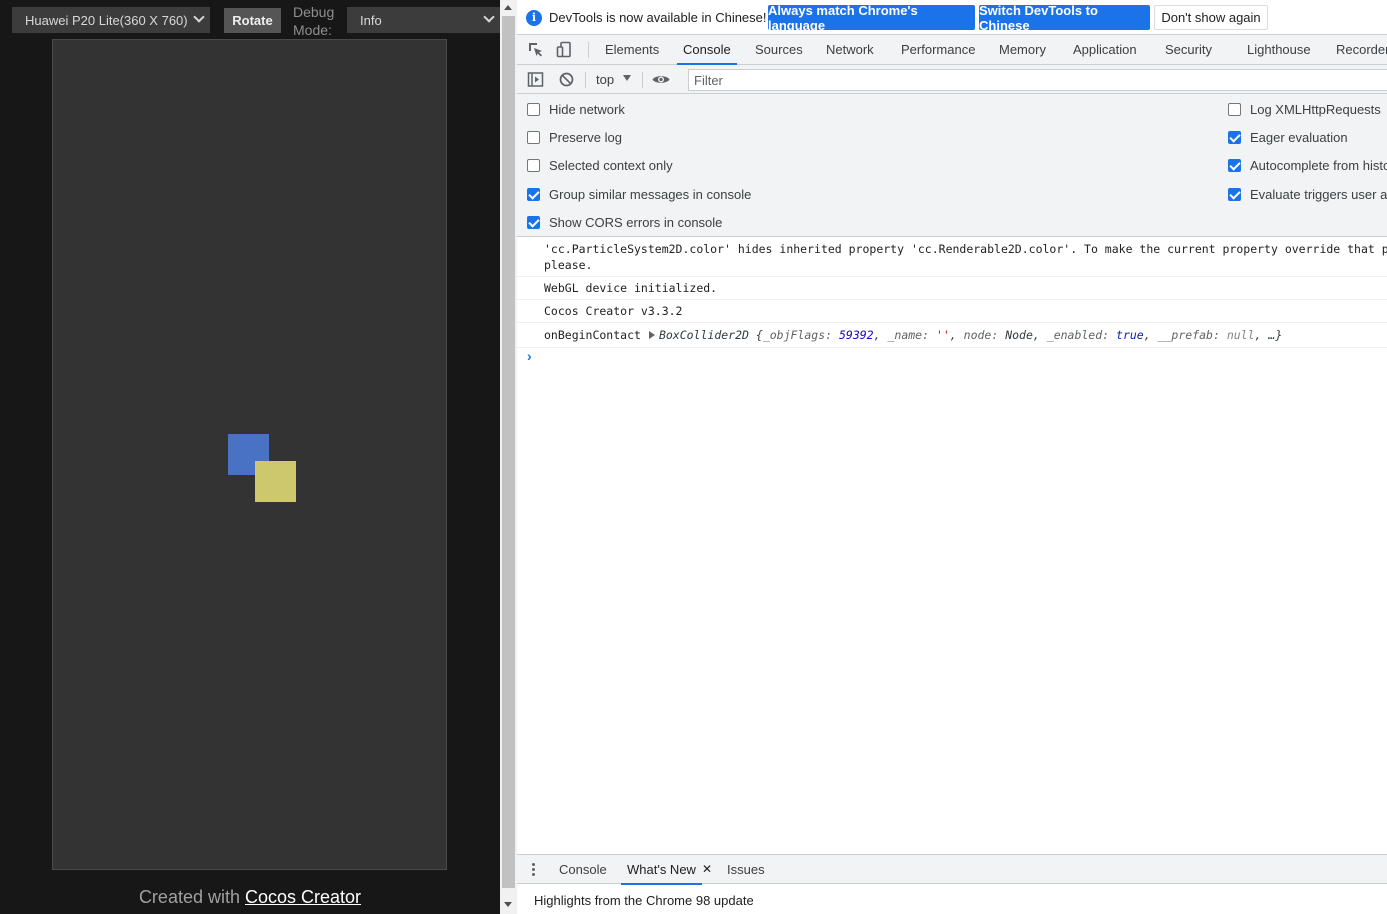  I want to click on expand-triangle-icon, so click(651, 335).